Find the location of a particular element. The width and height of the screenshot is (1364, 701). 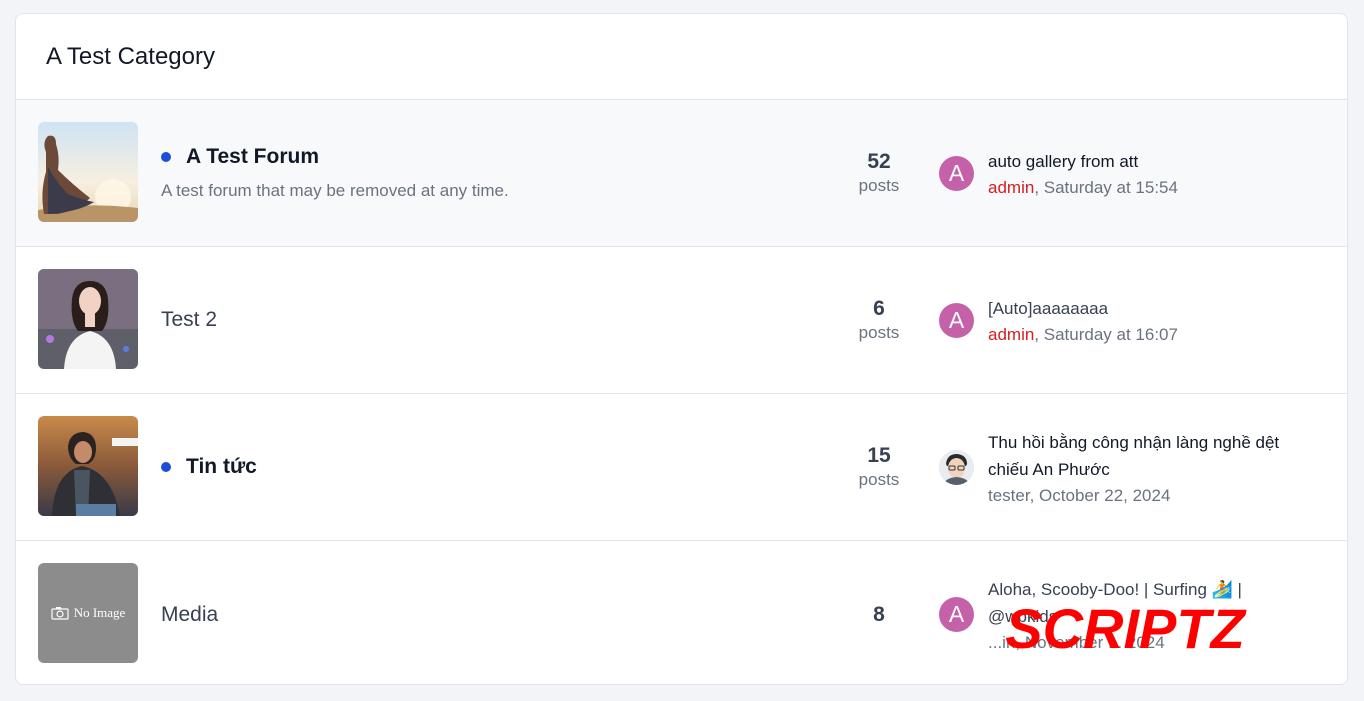

scriptz-watermark: SCRIPTZ is located at coordinates (1125, 630).